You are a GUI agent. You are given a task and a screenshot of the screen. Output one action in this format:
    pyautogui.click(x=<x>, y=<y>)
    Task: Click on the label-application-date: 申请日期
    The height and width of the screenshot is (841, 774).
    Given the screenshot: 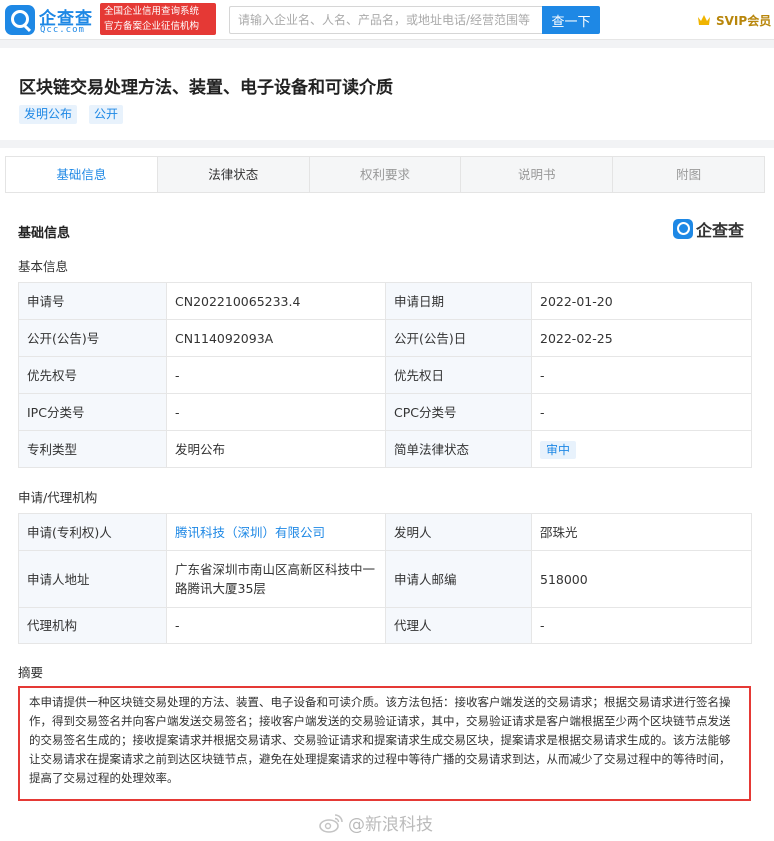 What is the action you would take?
    pyautogui.click(x=458, y=301)
    